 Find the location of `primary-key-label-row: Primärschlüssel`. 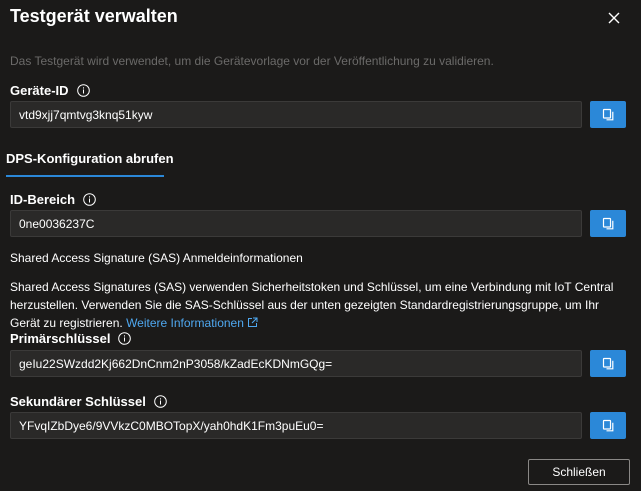

primary-key-label-row: Primärschlüssel is located at coordinates (71, 338).